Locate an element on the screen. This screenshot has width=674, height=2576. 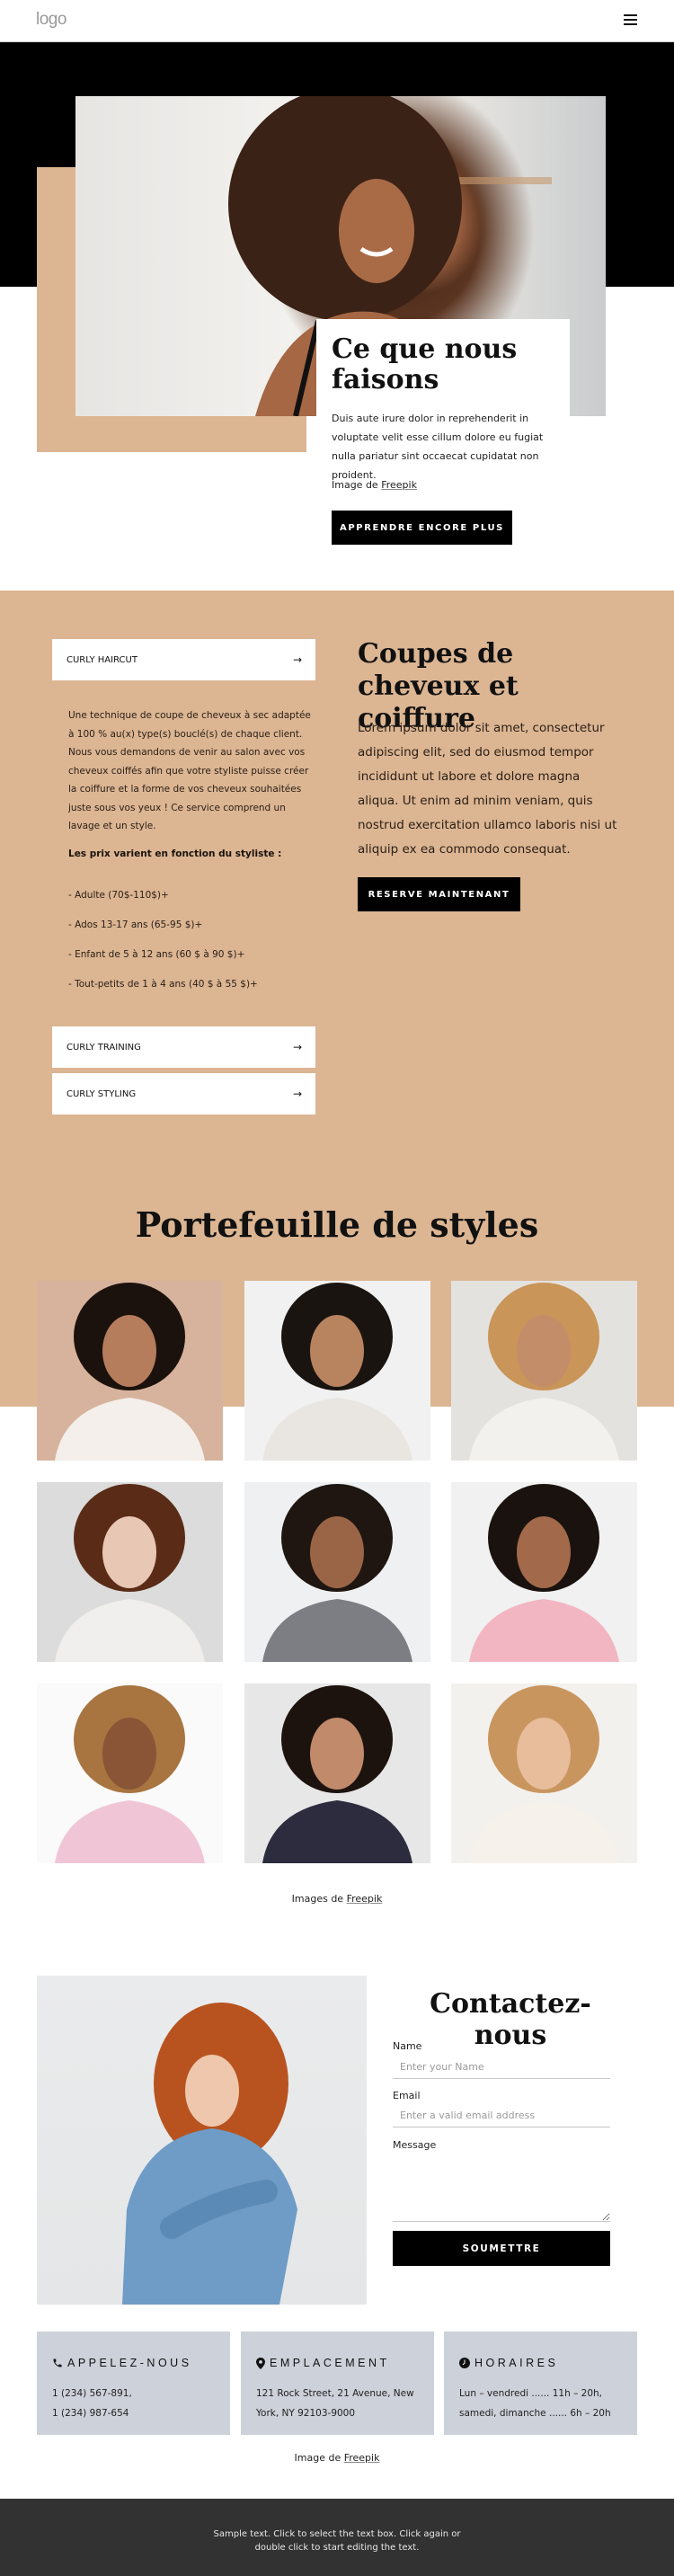
service-label: CURLY STYLING is located at coordinates (102, 1093).